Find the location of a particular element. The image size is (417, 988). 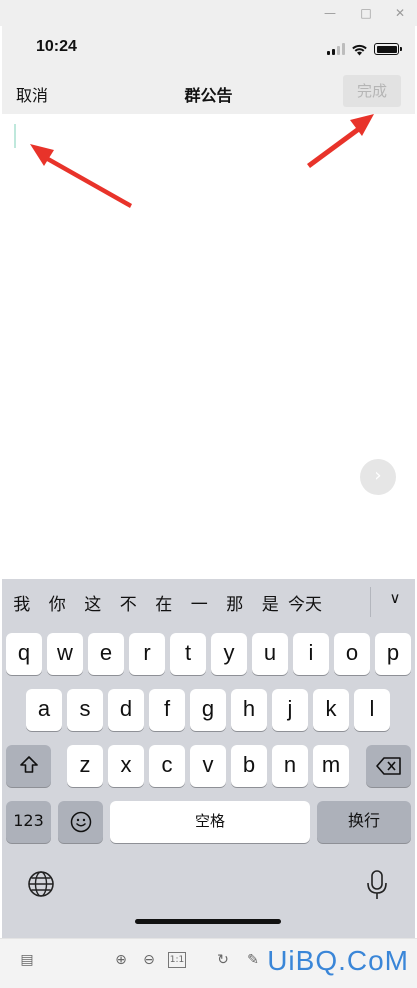

key-b: b is located at coordinates (249, 766).